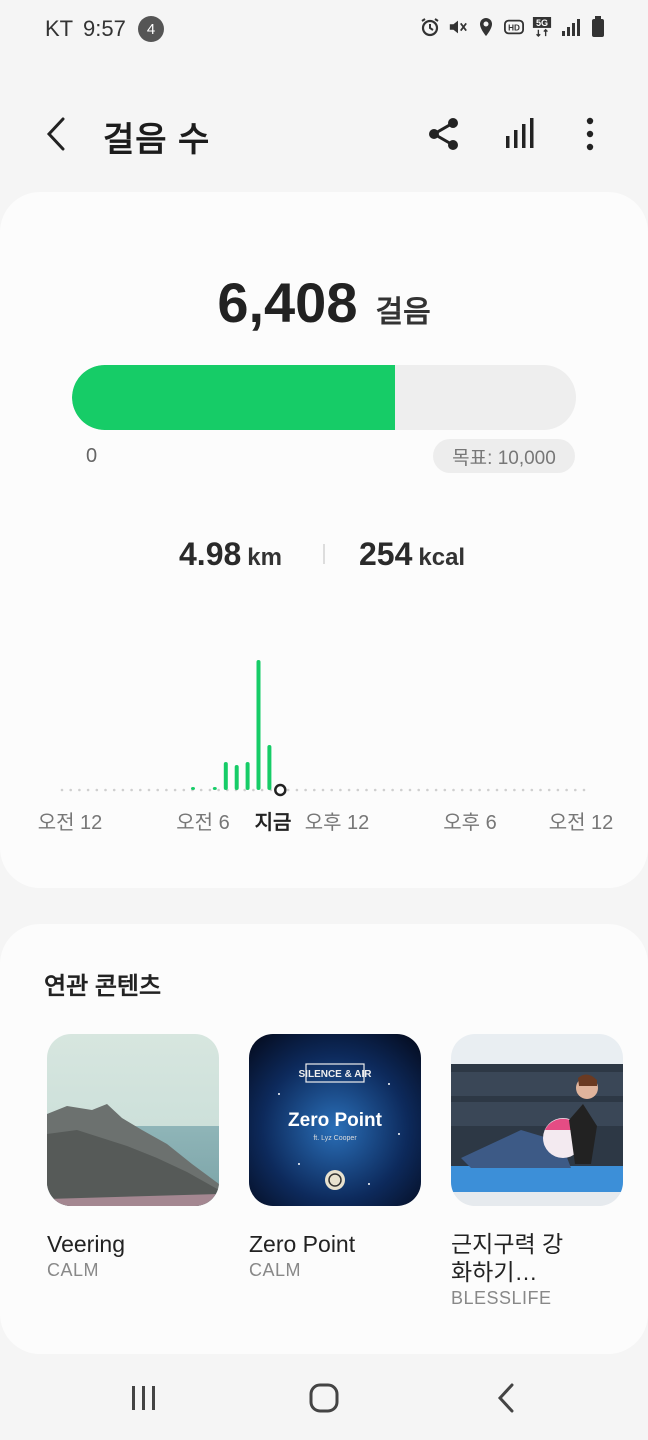 This screenshot has width=648, height=1440. Describe the element at coordinates (542, 23) in the screenshot. I see `svg-text: 5G` at that location.